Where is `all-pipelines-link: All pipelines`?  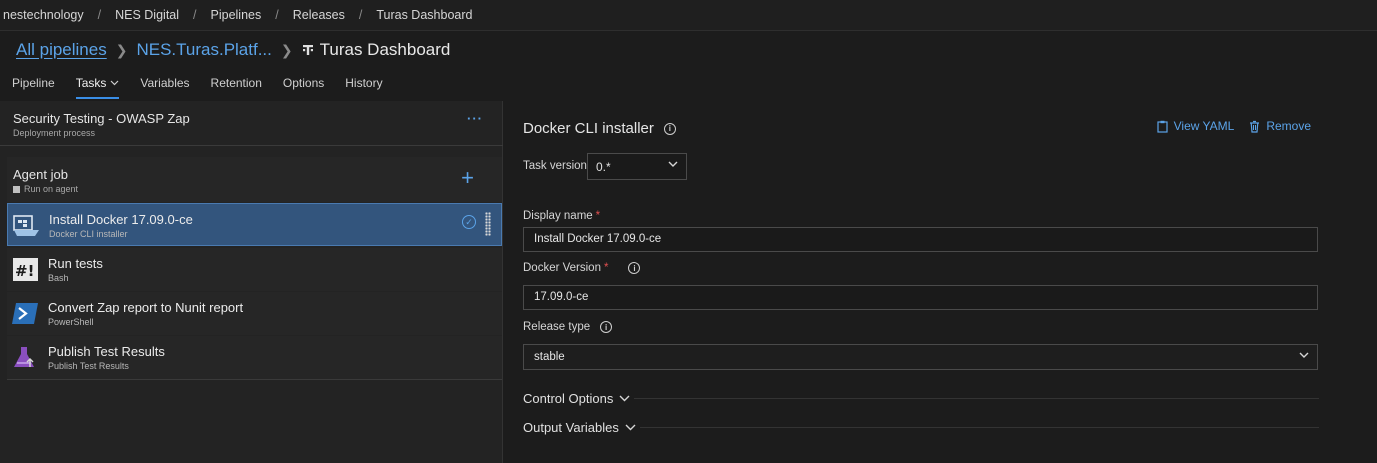 all-pipelines-link: All pipelines is located at coordinates (61, 50).